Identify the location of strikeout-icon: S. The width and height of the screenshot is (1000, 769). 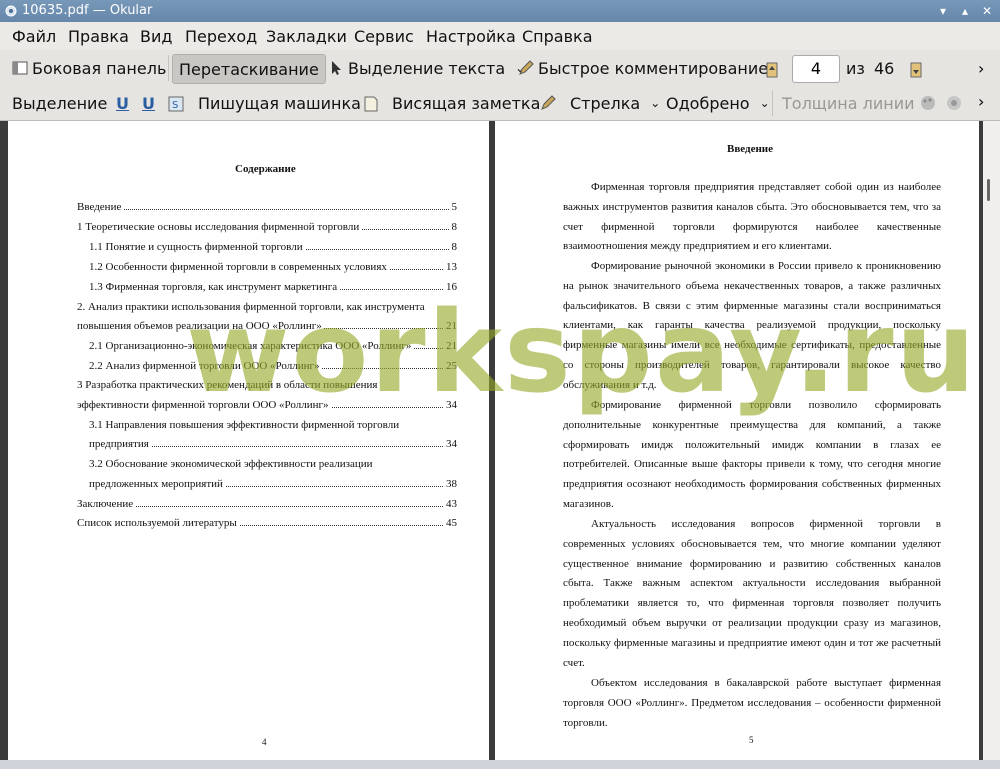
(176, 104).